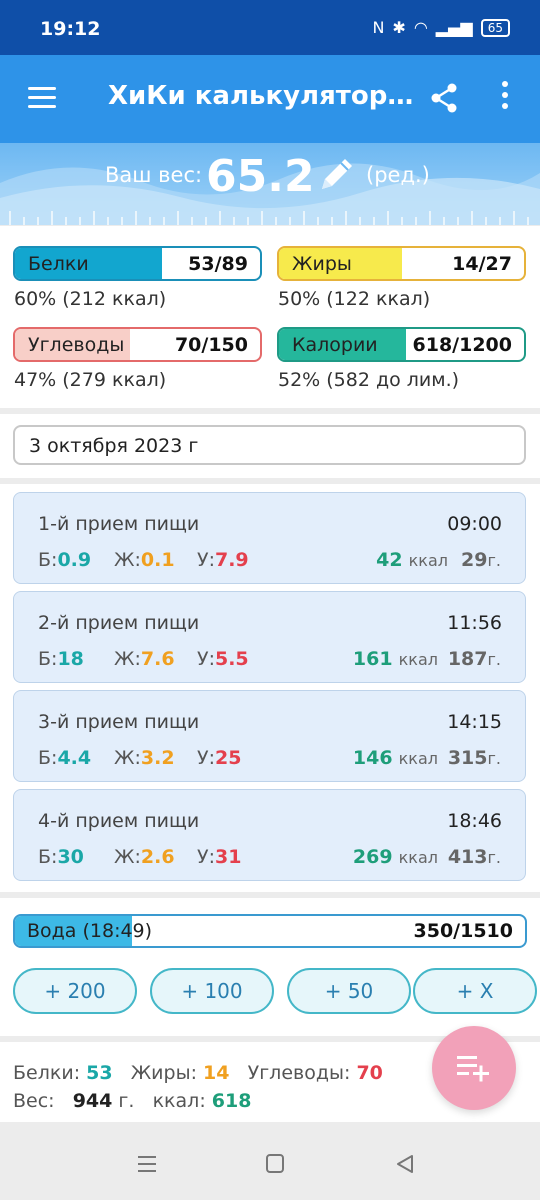  I want to click on meal-fat: Ж:7.6, so click(144, 659).